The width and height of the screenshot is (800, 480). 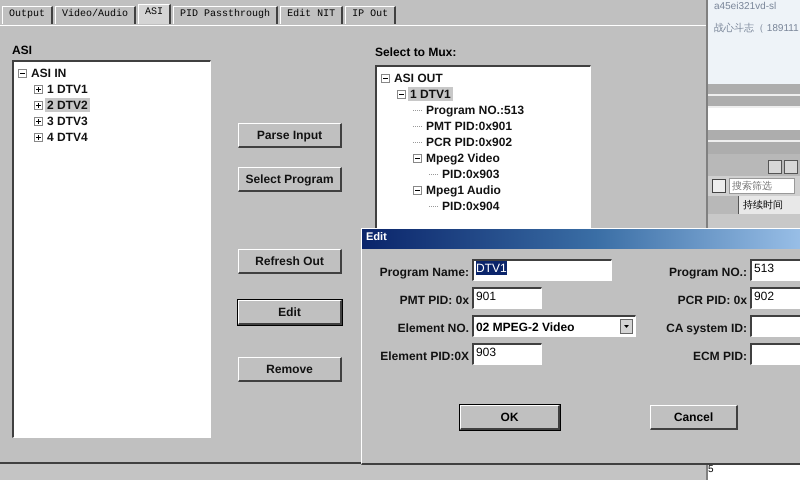 What do you see at coordinates (469, 142) in the screenshot?
I see `tree-item: PCR PID:0x902` at bounding box center [469, 142].